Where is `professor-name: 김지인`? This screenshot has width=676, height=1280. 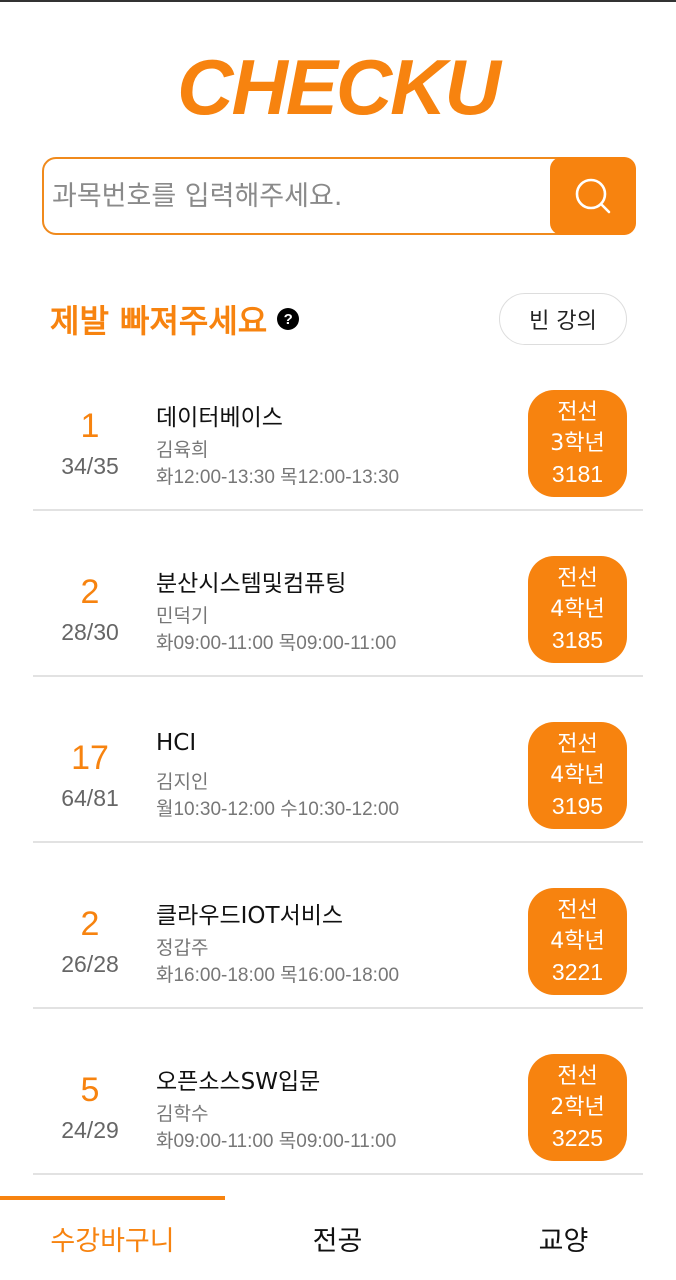 professor-name: 김지인 is located at coordinates (182, 782).